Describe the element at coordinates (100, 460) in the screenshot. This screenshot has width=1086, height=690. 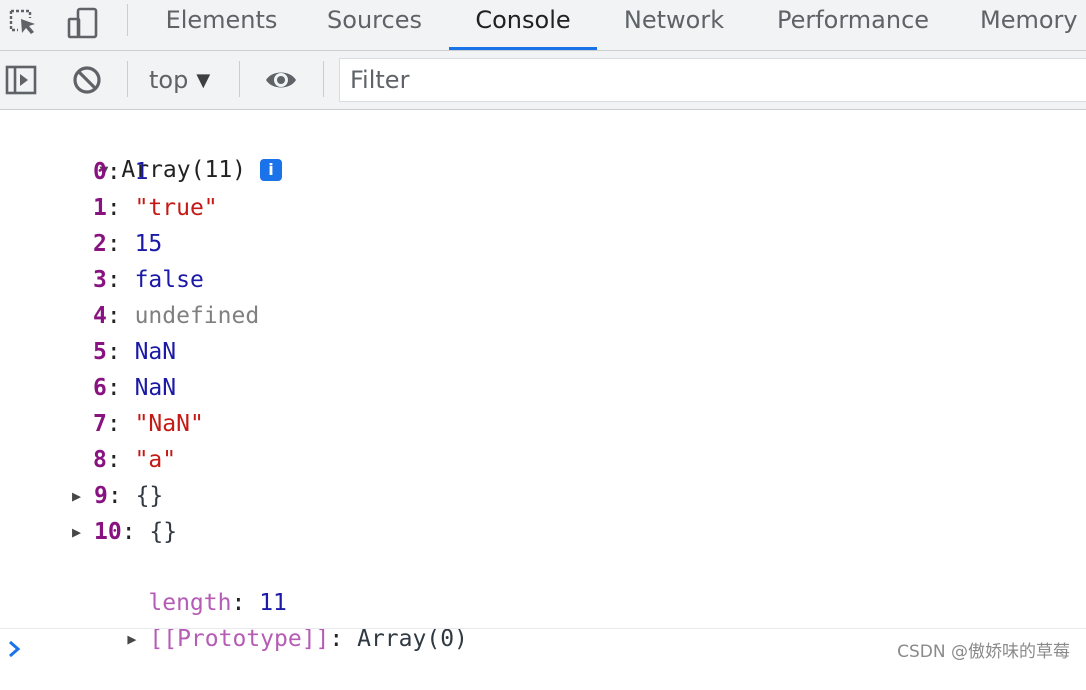
I see `array-index: 8` at that location.